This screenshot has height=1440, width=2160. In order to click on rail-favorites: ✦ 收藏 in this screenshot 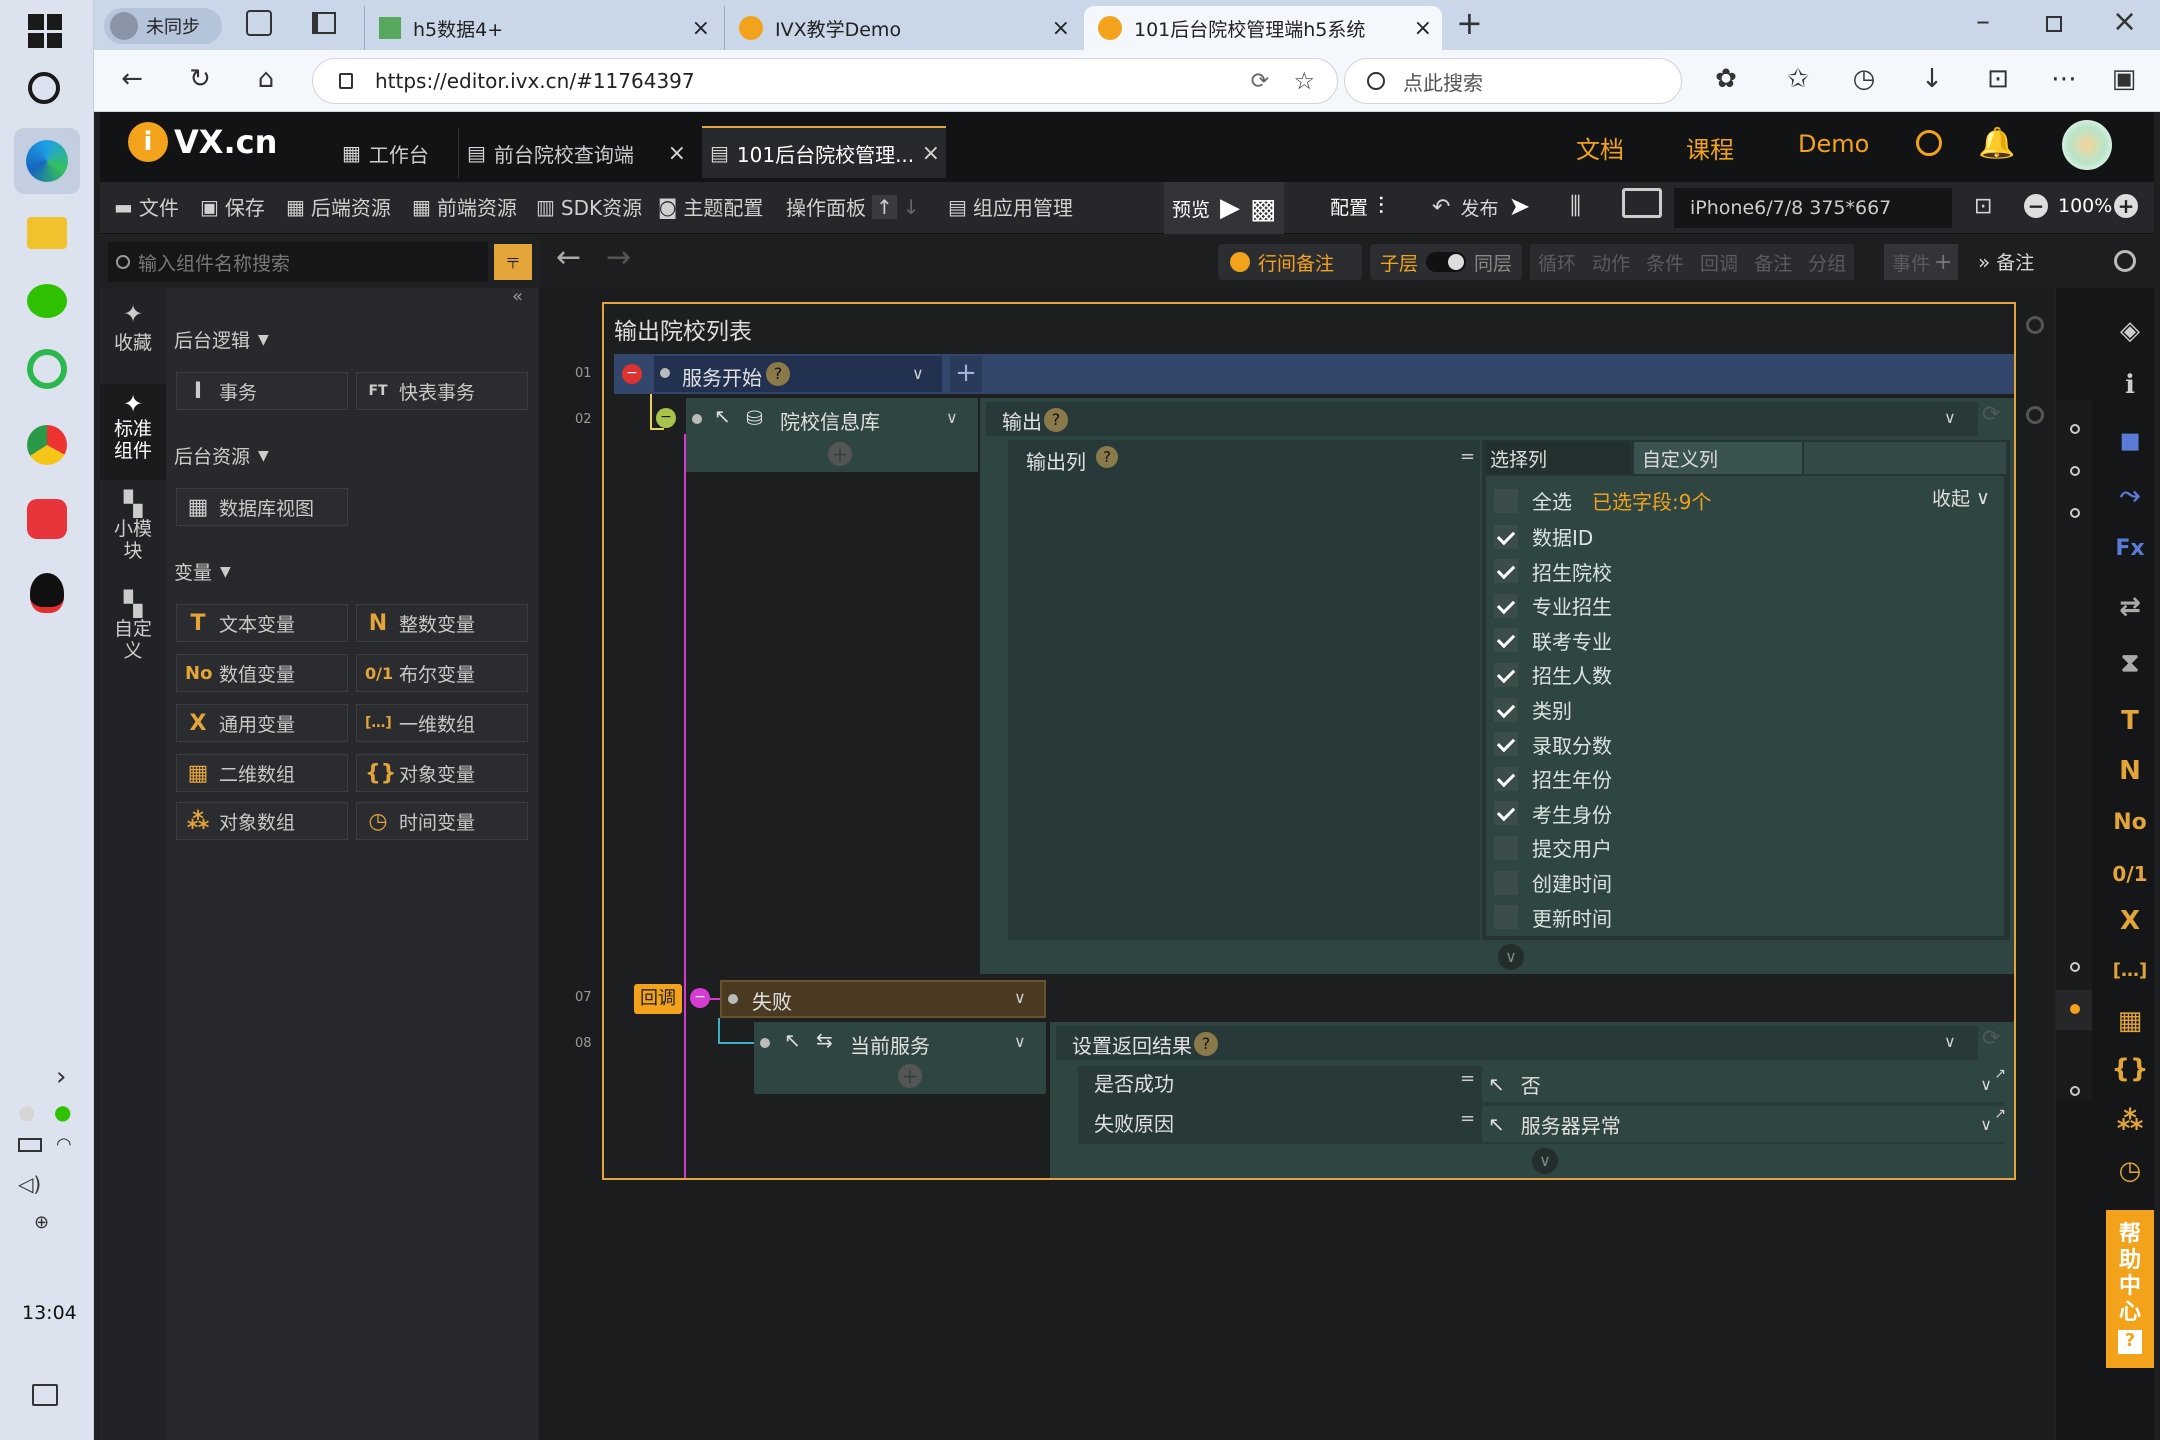, I will do `click(133, 327)`.